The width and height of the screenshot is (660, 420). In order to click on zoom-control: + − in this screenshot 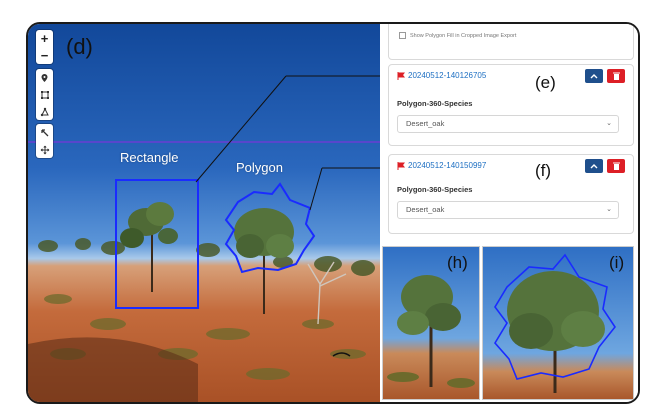, I will do `click(44, 47)`.